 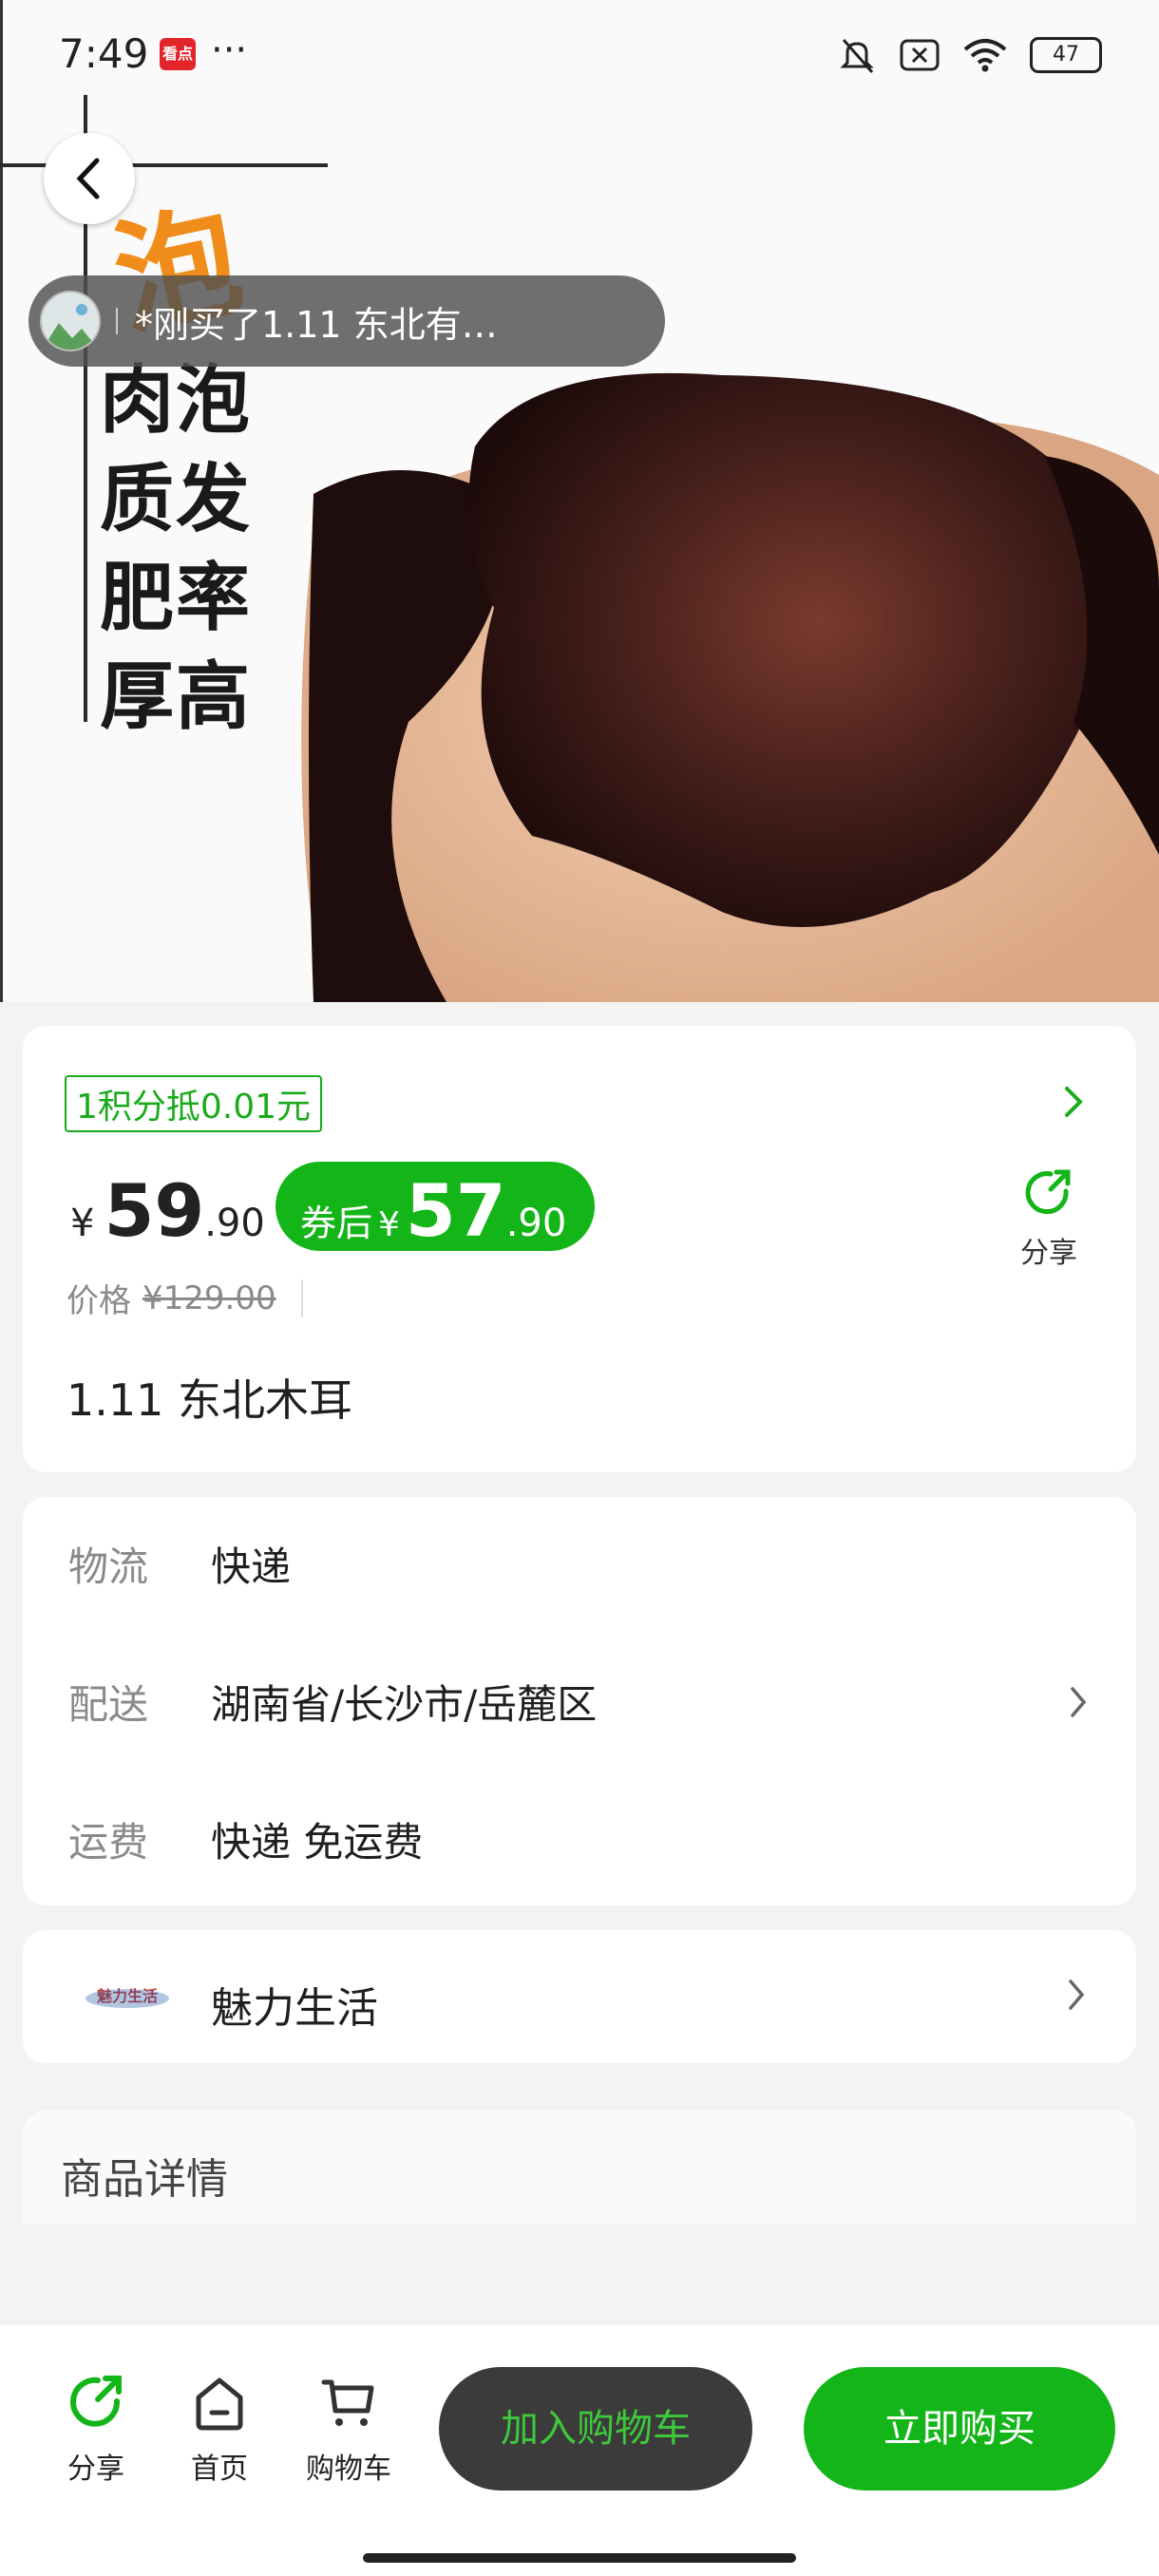 I want to click on coupon-price-badge: 券后 ¥ 57 .90, so click(x=436, y=1207).